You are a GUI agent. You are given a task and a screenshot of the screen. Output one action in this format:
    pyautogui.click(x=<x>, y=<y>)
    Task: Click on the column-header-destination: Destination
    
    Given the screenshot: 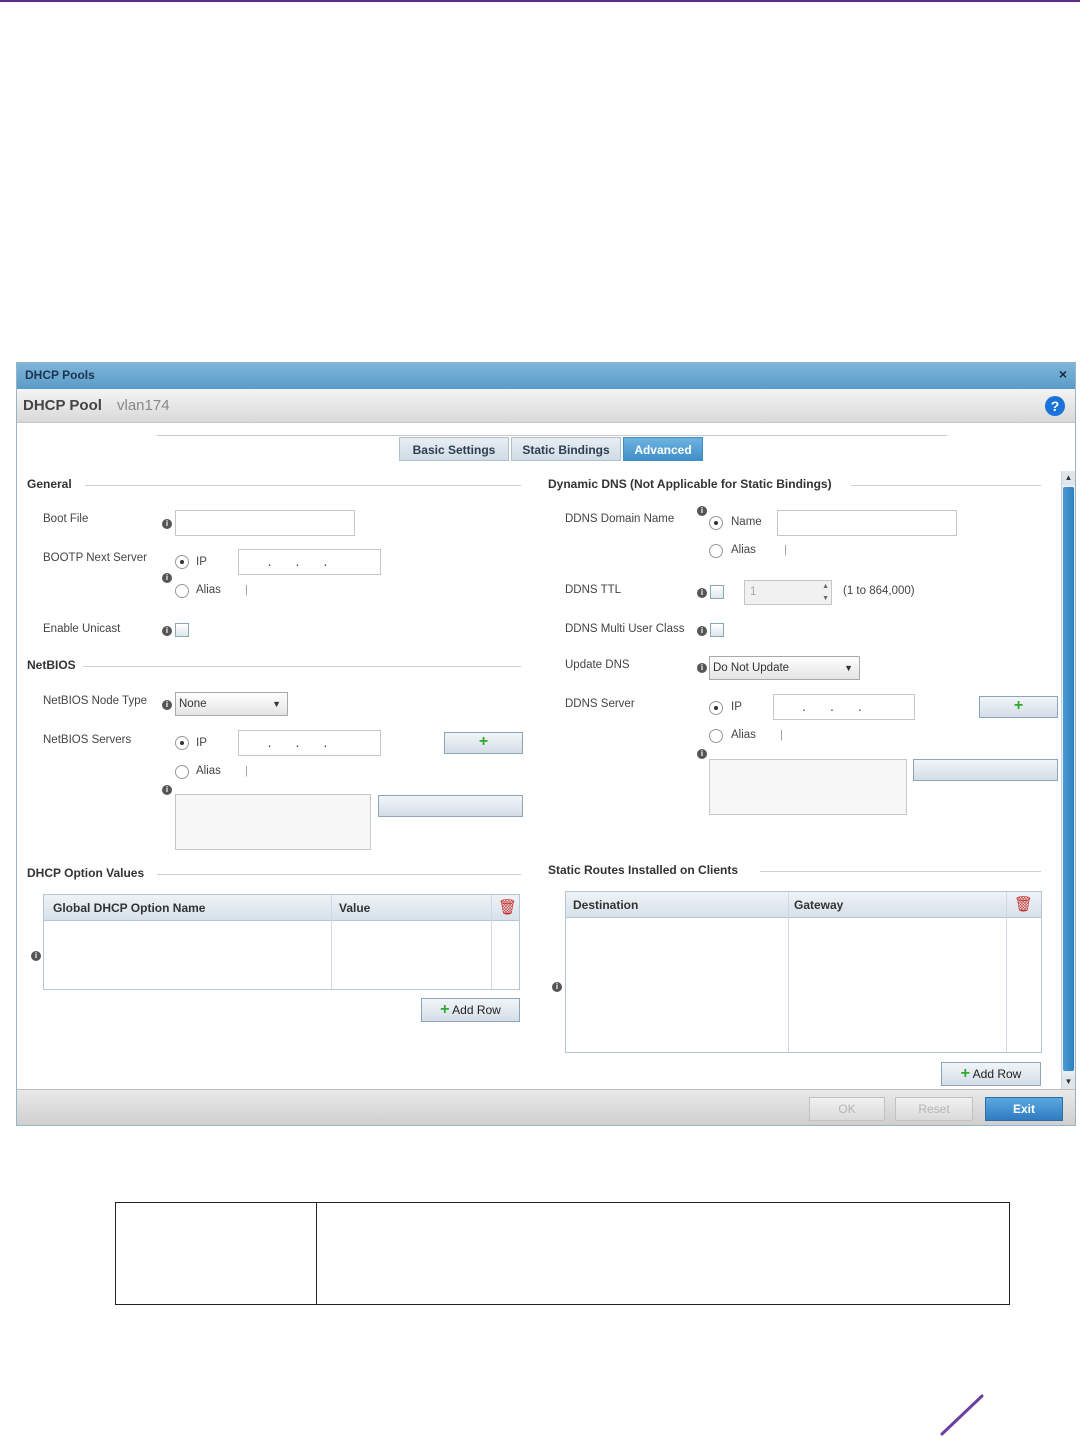 What is the action you would take?
    pyautogui.click(x=605, y=905)
    